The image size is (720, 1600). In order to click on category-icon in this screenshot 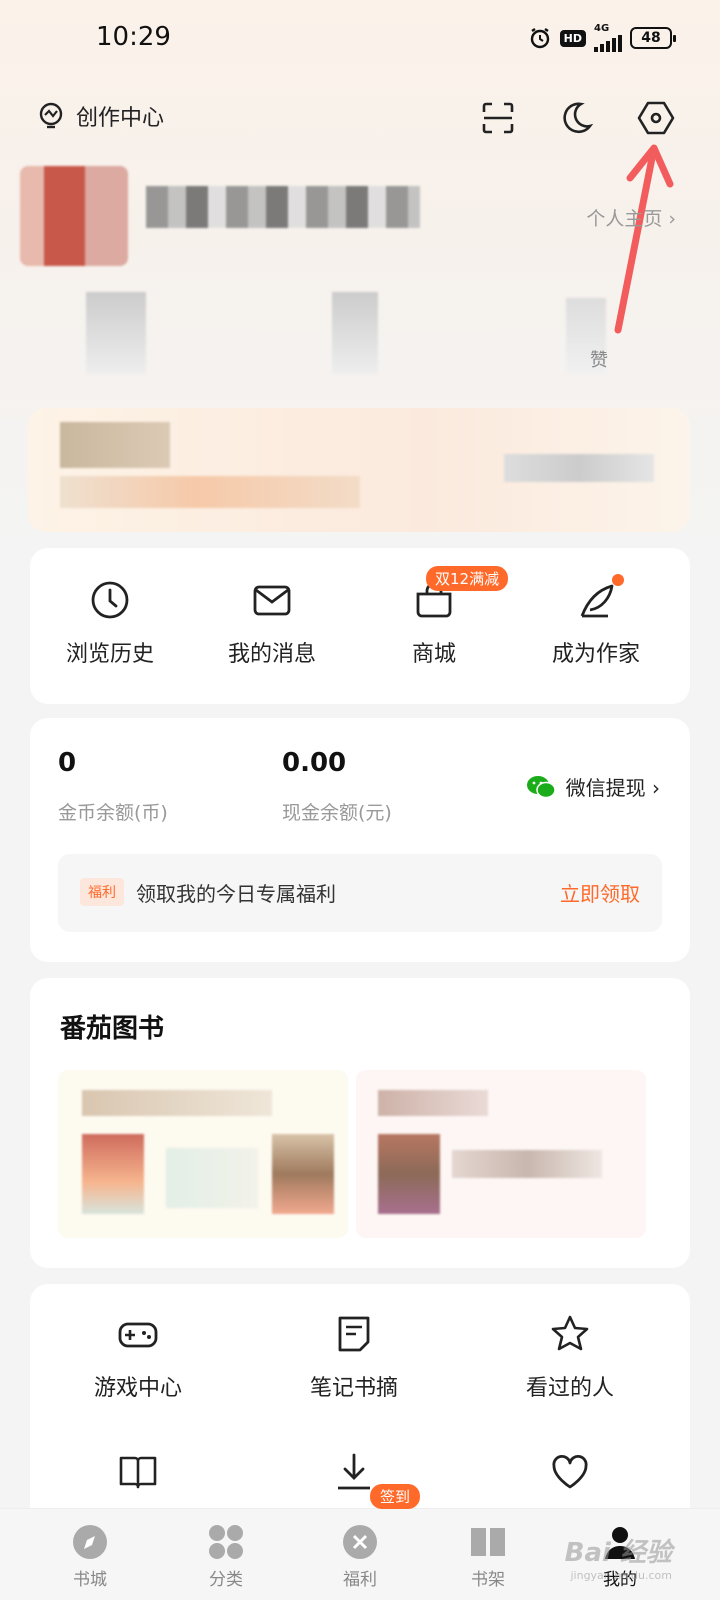, I will do `click(226, 1542)`.